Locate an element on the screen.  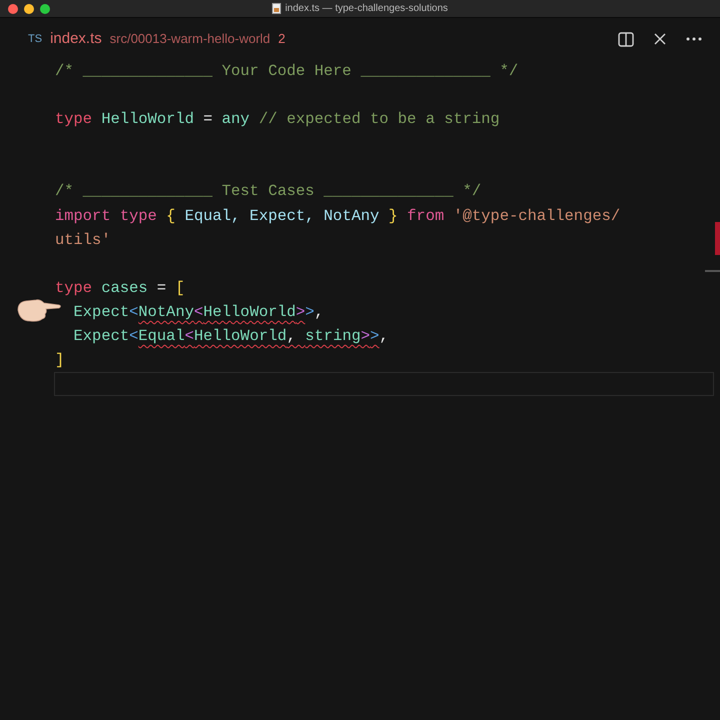
minimize-window-button is located at coordinates (29, 9).